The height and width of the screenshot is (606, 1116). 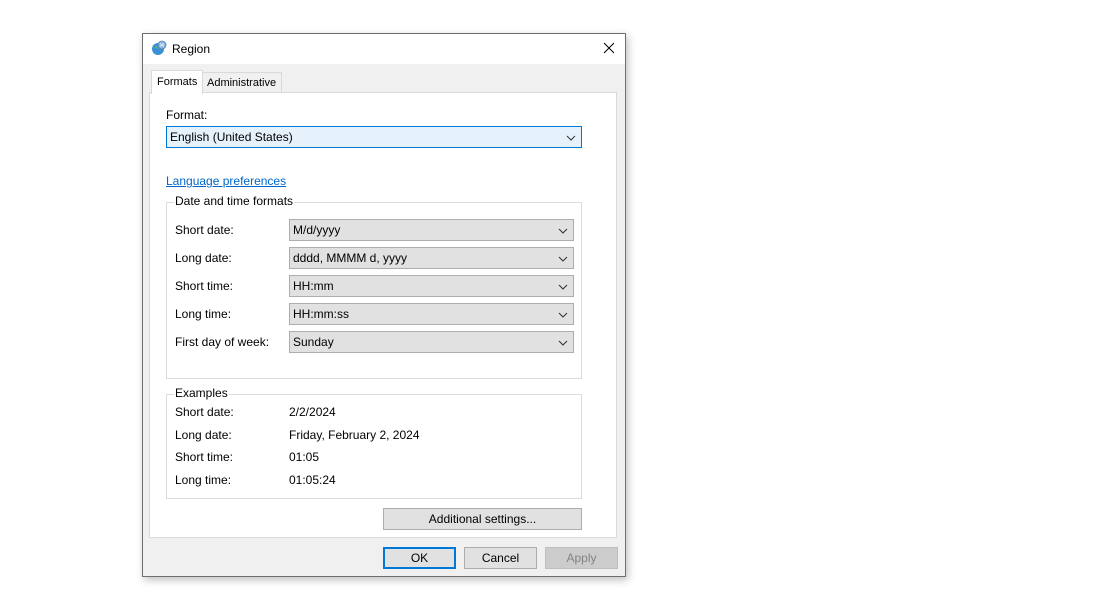 What do you see at coordinates (431, 314) in the screenshot?
I see `long-time-dropdown: HH:mm:ss` at bounding box center [431, 314].